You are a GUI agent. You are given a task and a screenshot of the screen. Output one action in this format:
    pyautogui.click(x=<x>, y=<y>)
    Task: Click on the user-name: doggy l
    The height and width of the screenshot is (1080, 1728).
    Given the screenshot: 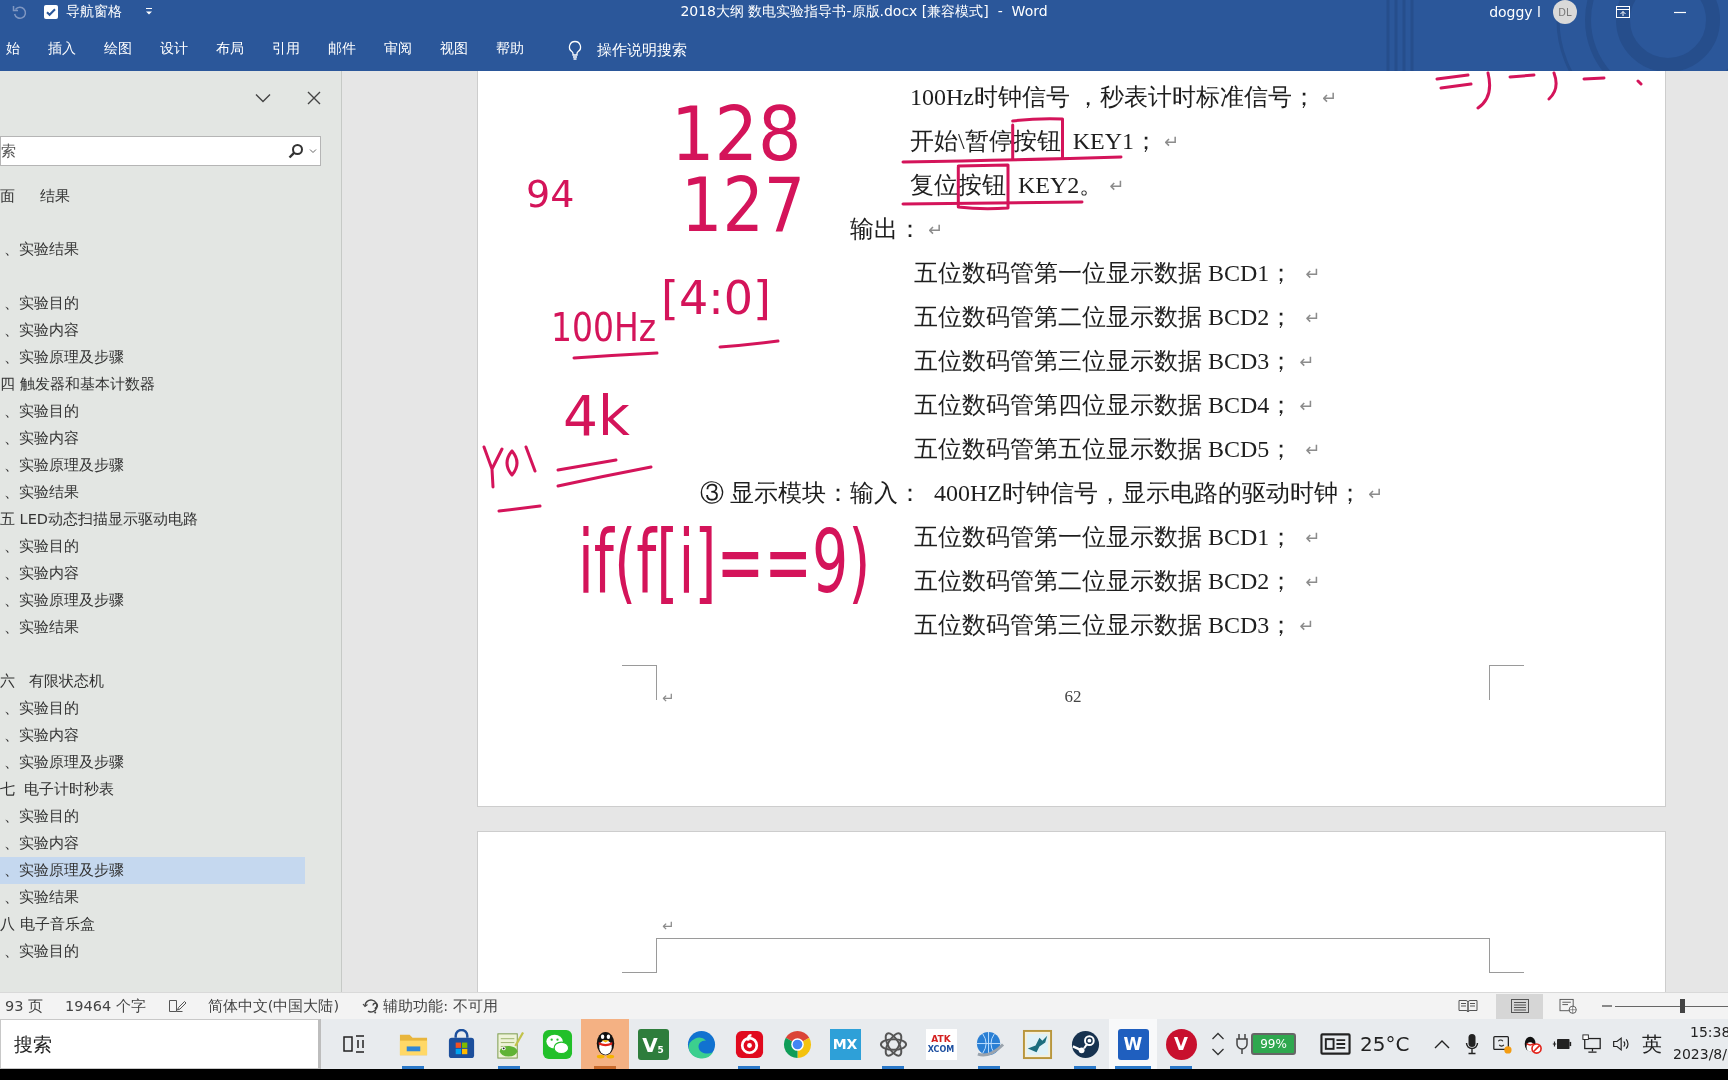 What is the action you would take?
    pyautogui.click(x=1515, y=12)
    